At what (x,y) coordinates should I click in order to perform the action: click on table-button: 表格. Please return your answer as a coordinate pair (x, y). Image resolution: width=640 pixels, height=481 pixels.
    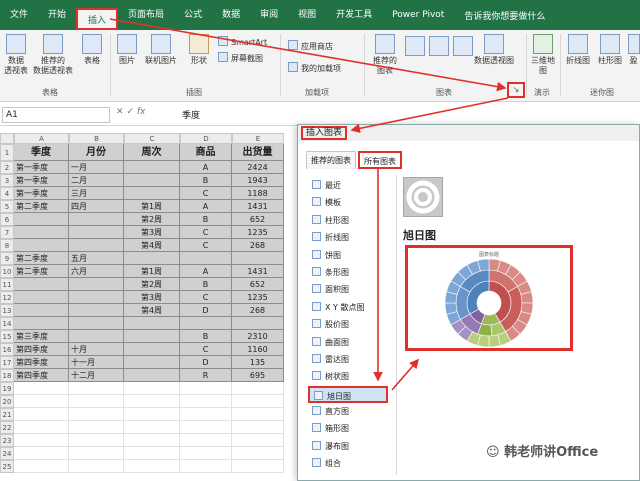
    Looking at the image, I should click on (92, 50).